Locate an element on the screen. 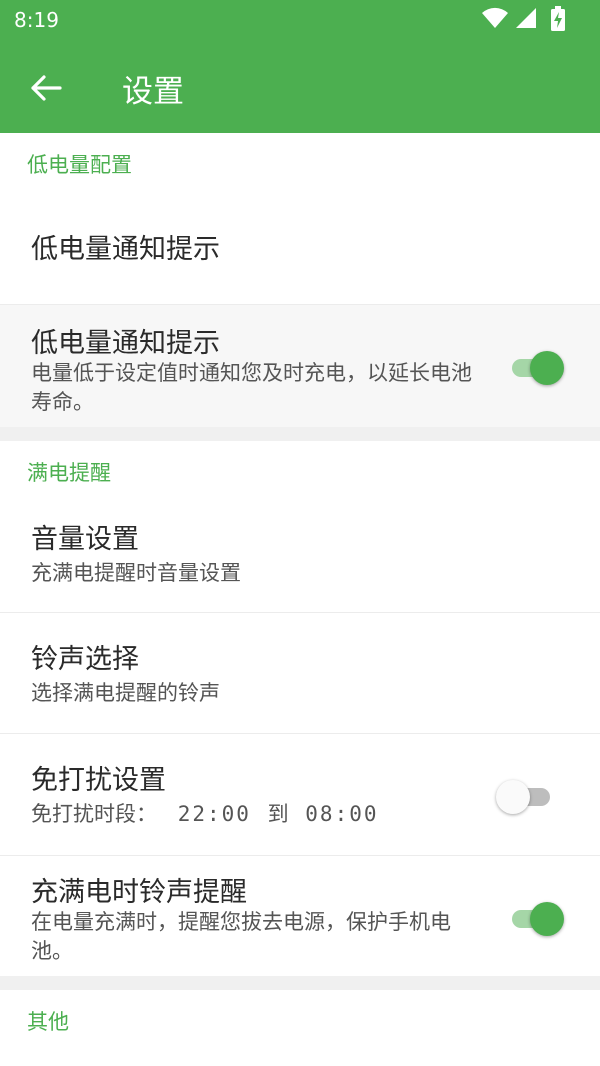  page-title: 设置 is located at coordinates (153, 92).